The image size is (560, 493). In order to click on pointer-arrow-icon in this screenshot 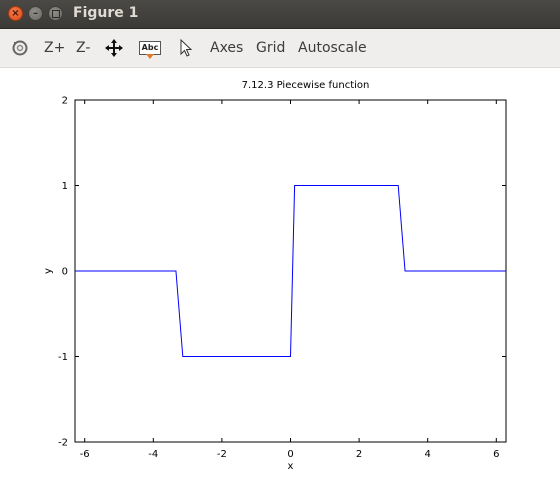, I will do `click(186, 48)`.